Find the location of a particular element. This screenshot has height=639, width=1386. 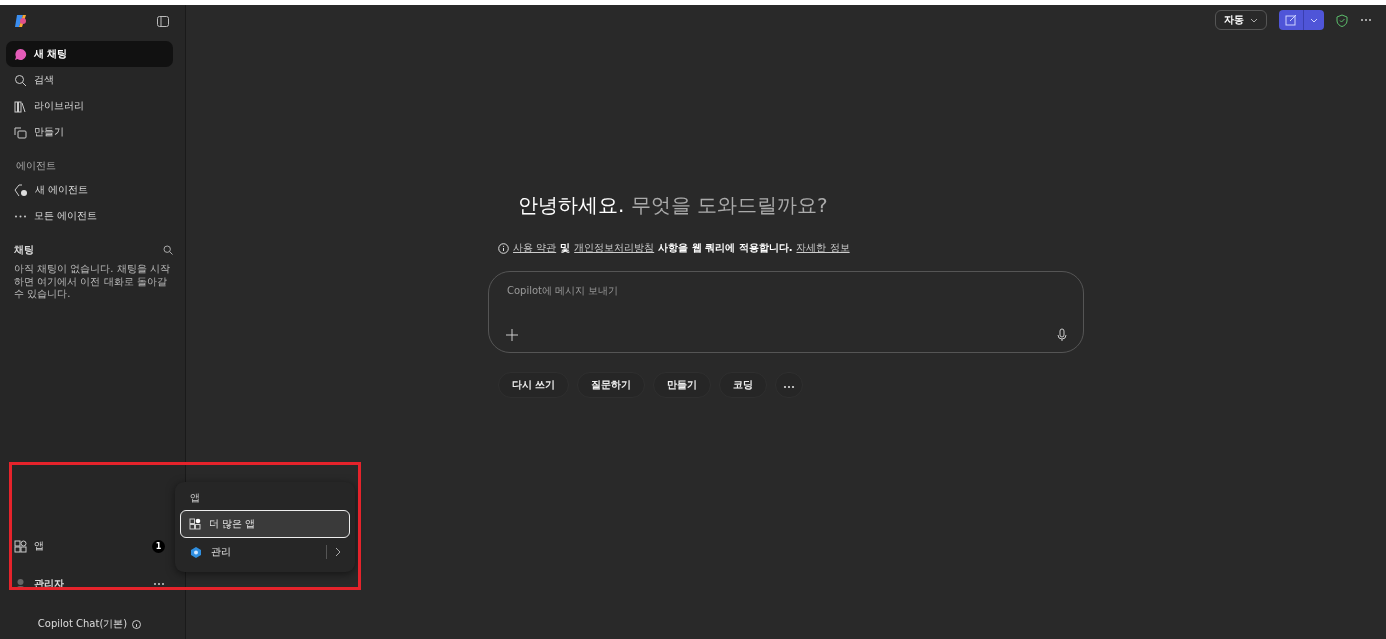

microphone-icon is located at coordinates (1062, 335).